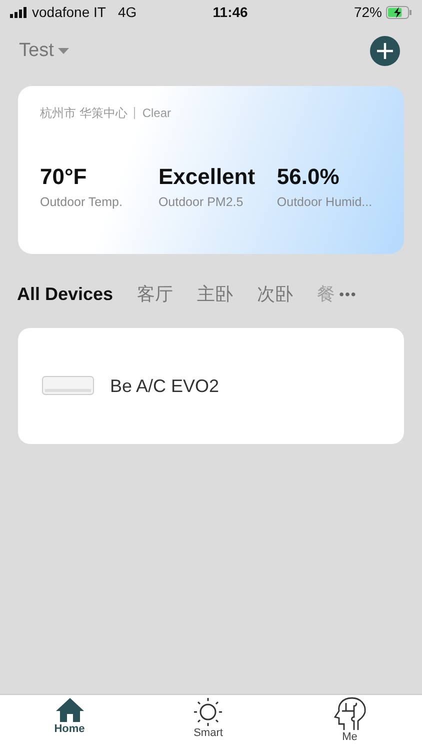 Image resolution: width=422 pixels, height=750 pixels. I want to click on room-tab: 次卧, so click(275, 294).